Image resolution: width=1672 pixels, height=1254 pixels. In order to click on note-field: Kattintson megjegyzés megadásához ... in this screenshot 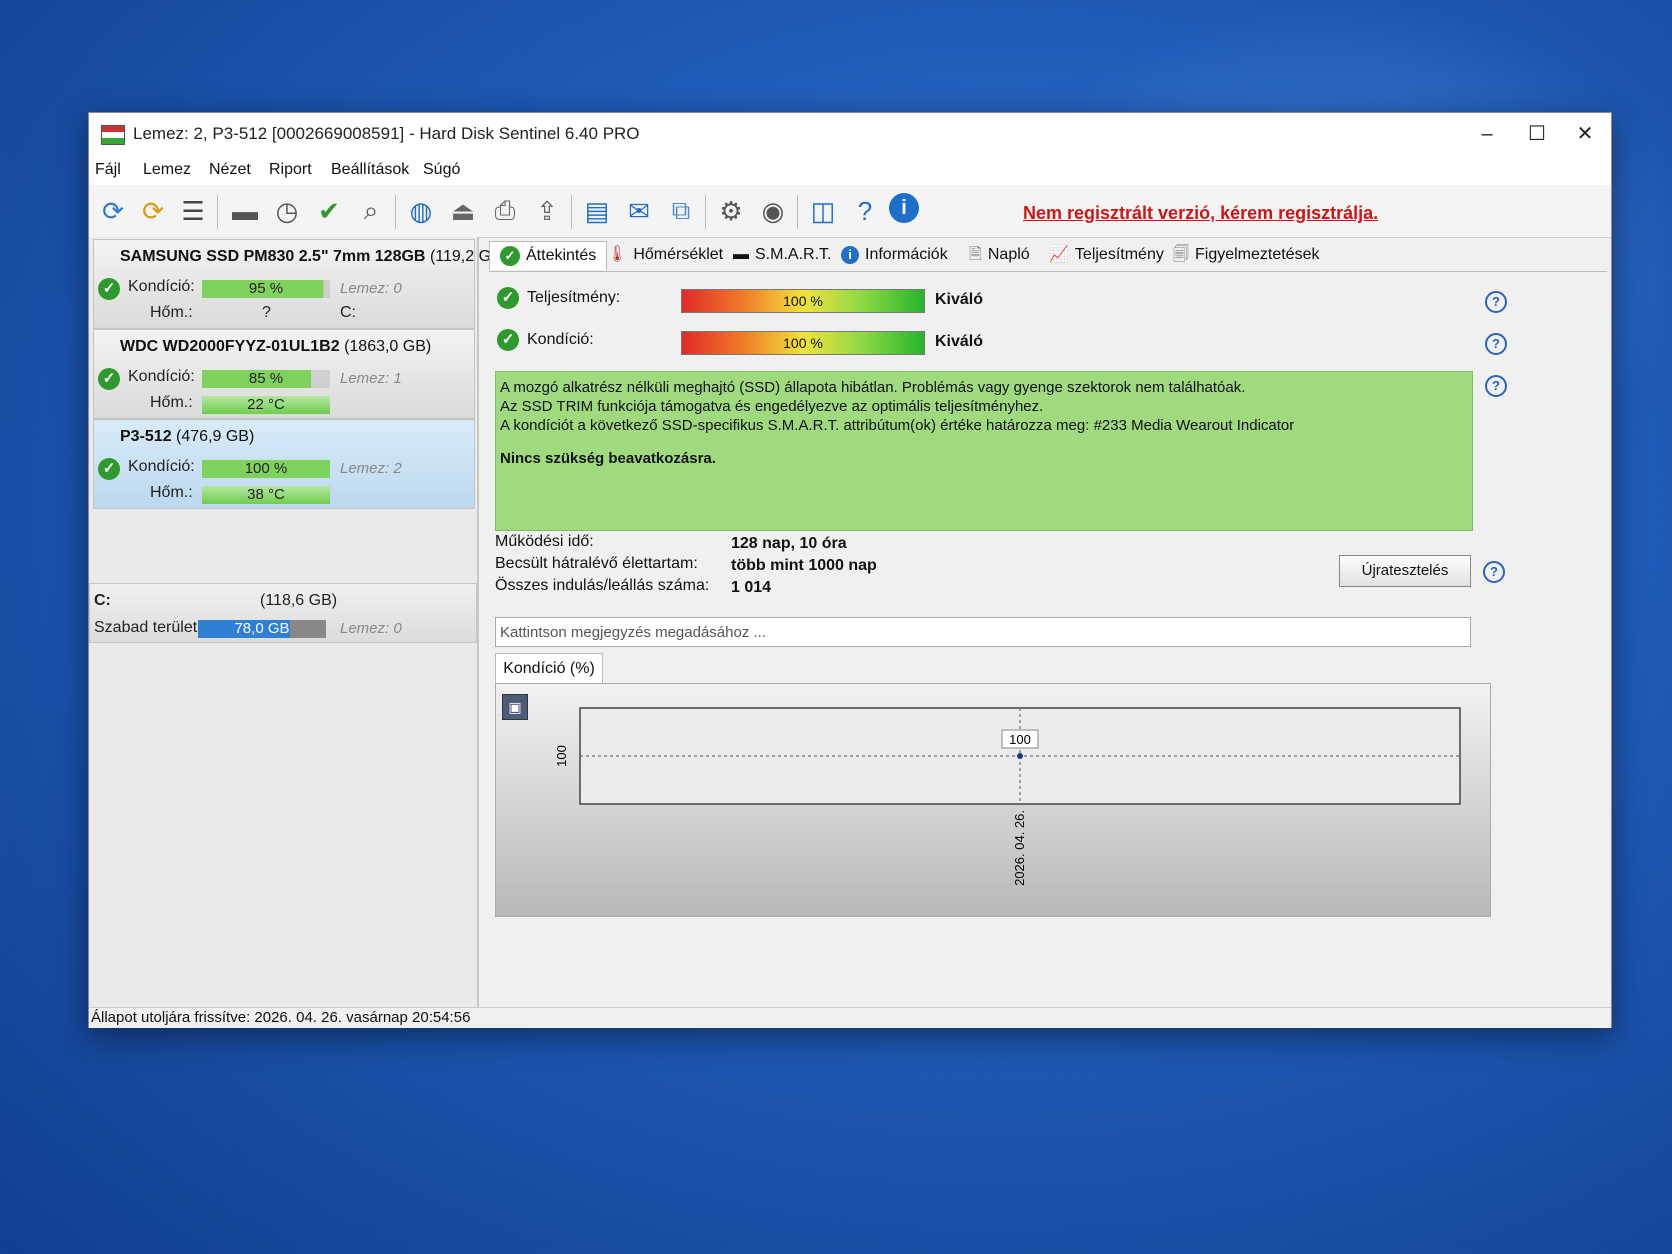, I will do `click(983, 632)`.